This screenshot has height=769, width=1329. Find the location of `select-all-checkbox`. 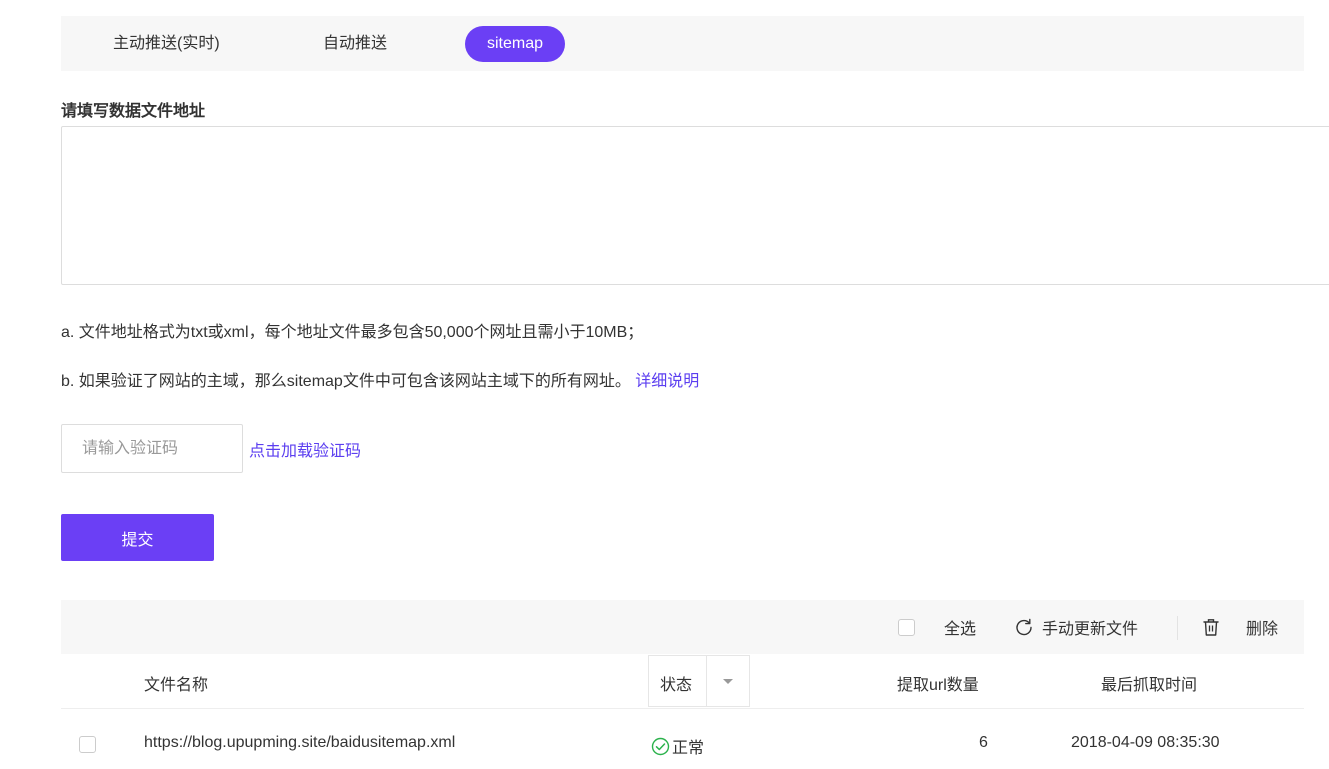

select-all-checkbox is located at coordinates (906, 627).